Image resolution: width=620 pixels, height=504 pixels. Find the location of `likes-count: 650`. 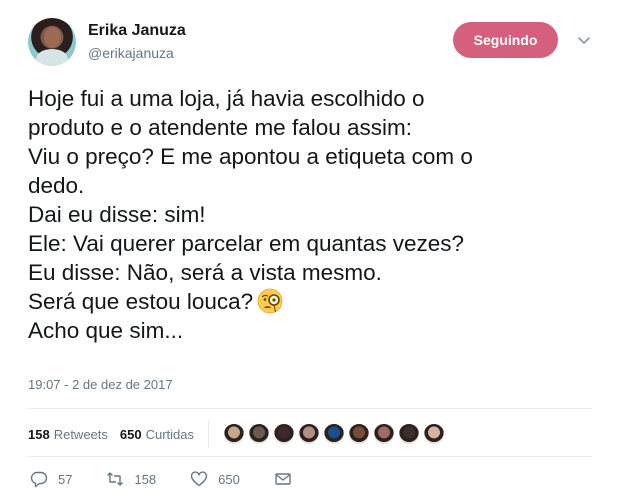

likes-count: 650 is located at coordinates (131, 434).